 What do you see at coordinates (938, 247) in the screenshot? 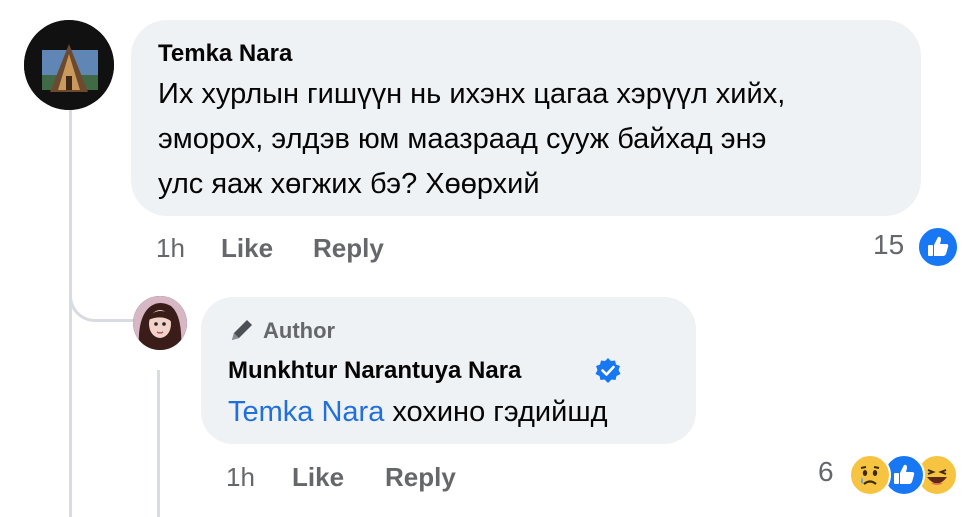
I see `like-reaction-icon` at bounding box center [938, 247].